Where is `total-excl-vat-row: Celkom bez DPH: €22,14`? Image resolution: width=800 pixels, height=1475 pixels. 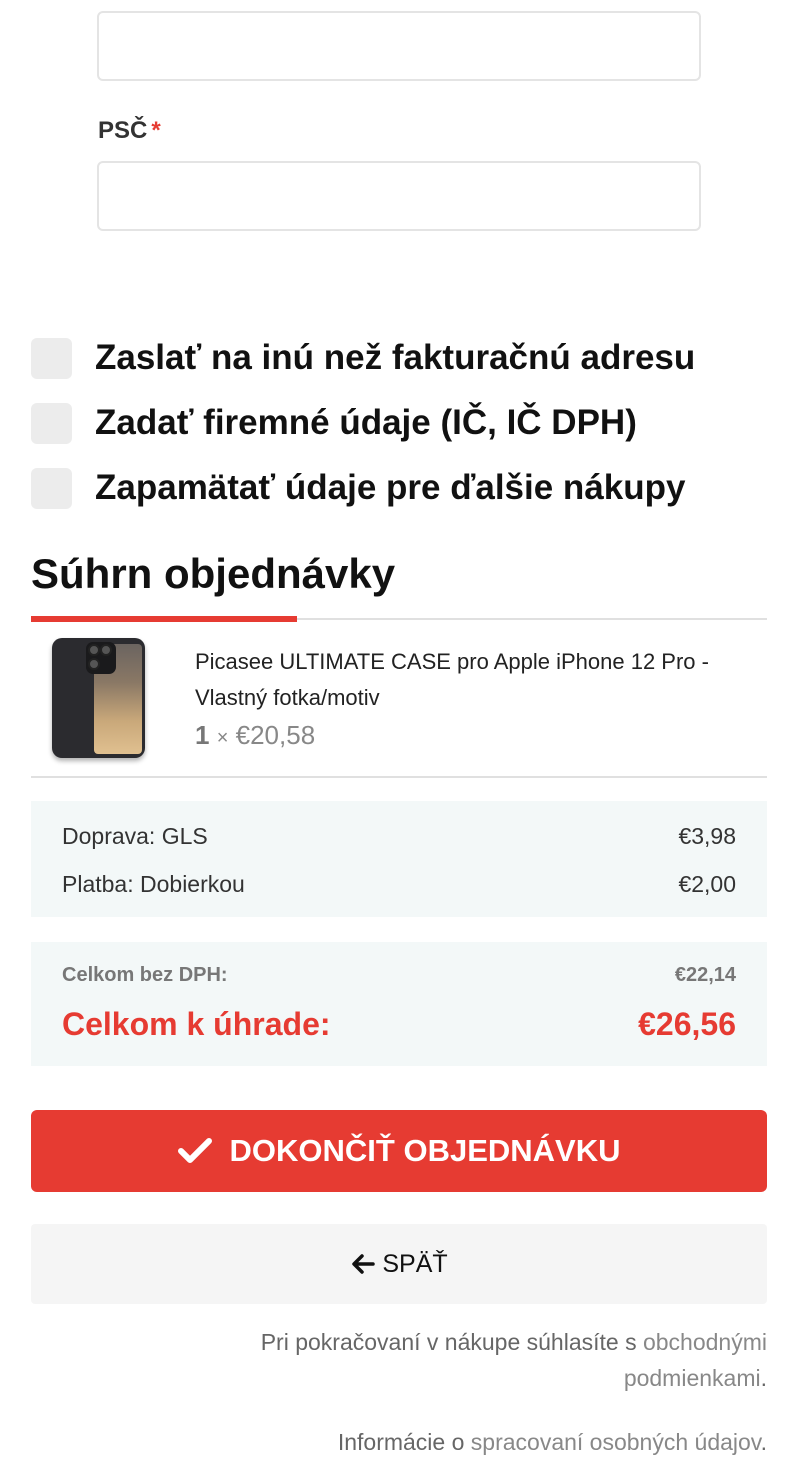 total-excl-vat-row: Celkom bez DPH: €22,14 is located at coordinates (399, 975).